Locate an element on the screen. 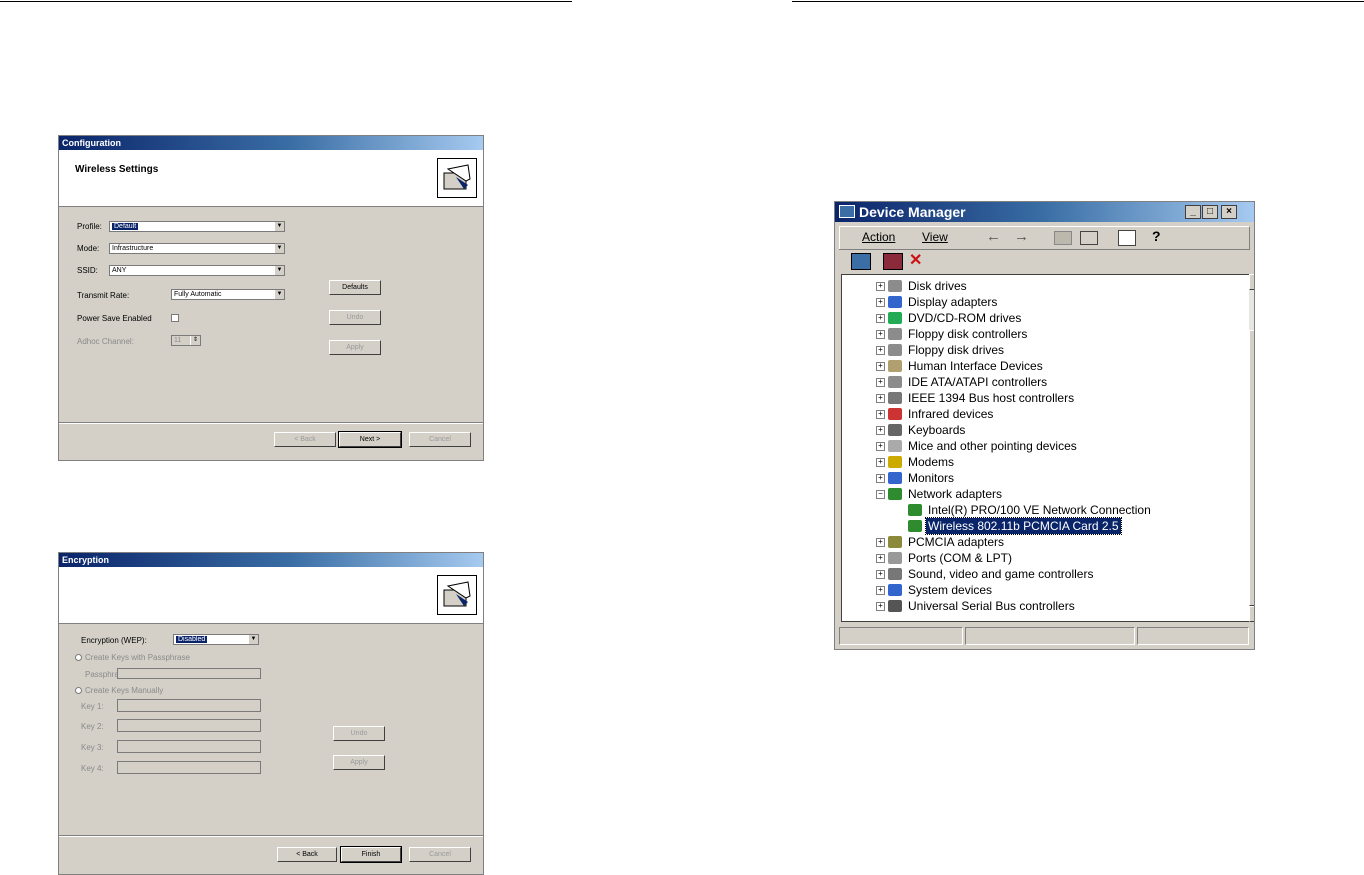 Image resolution: width=1364 pixels, height=875 pixels. scroll-thumb is located at coordinates (1251, 468).